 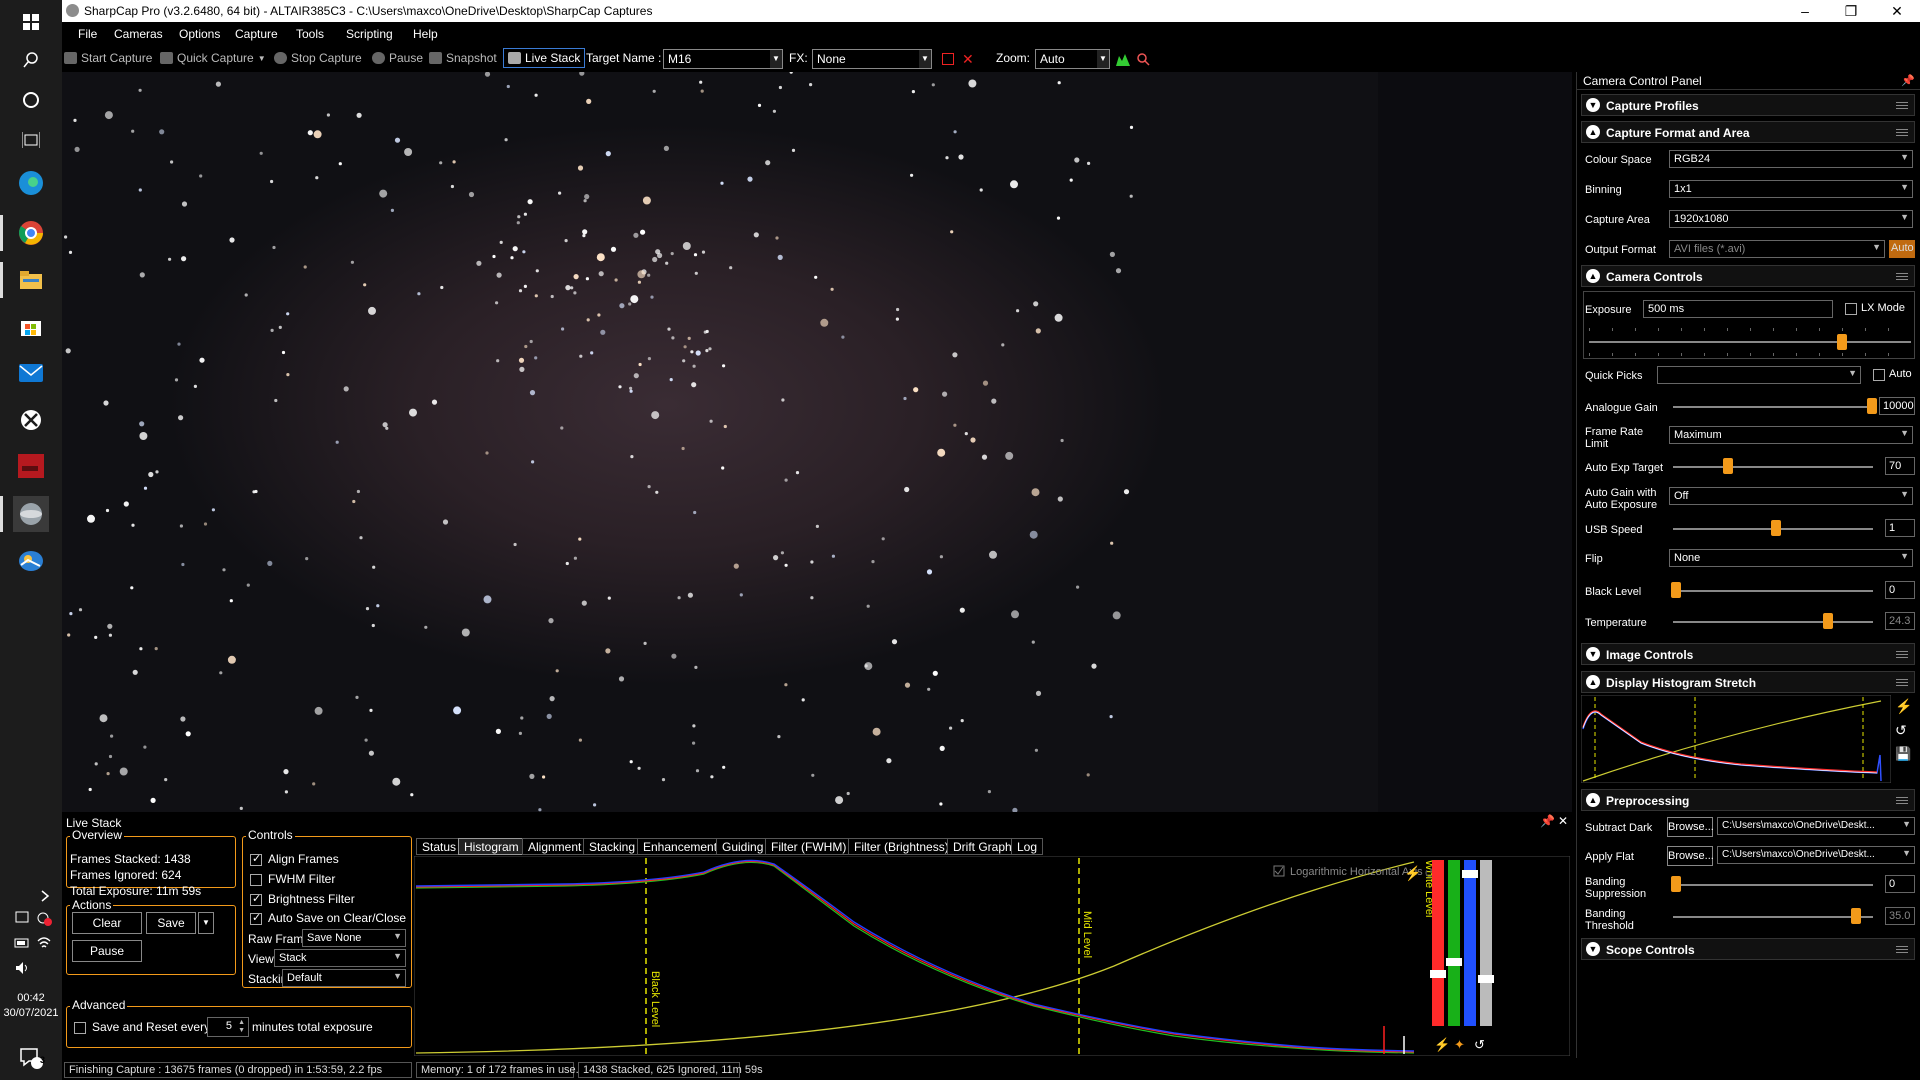 What do you see at coordinates (723, 59) in the screenshot?
I see `target-name-combo: M16 ▼` at bounding box center [723, 59].